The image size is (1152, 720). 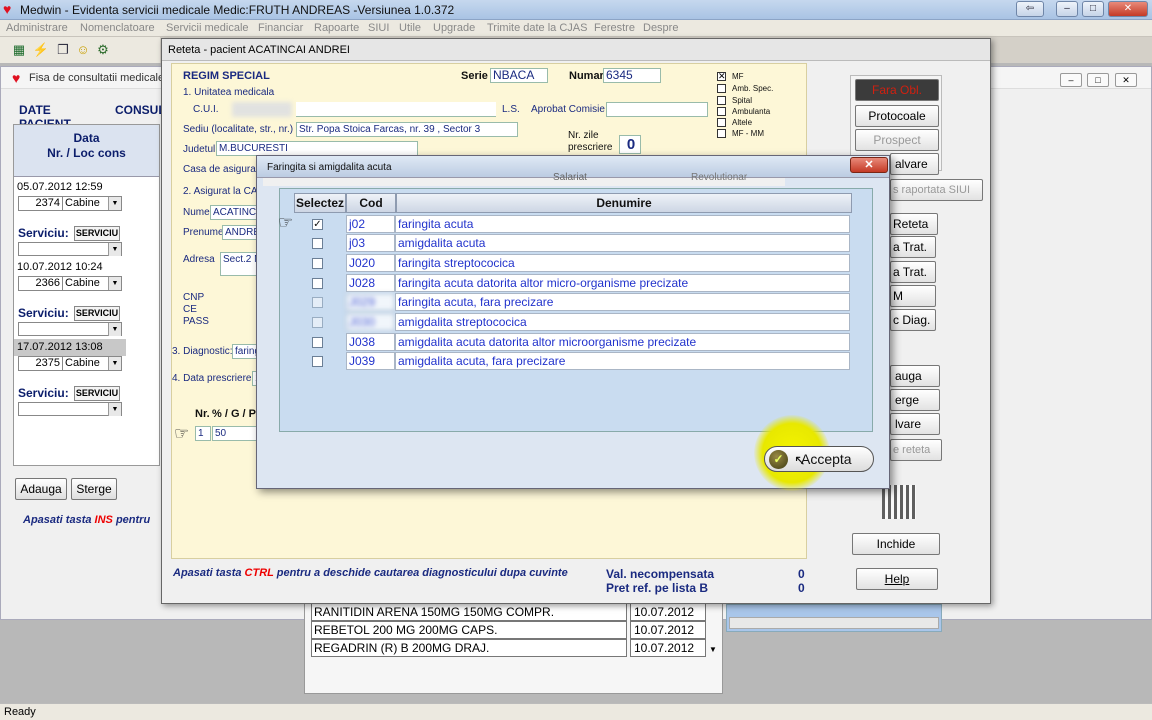 What do you see at coordinates (245, 351) in the screenshot?
I see `diag-input: faring` at bounding box center [245, 351].